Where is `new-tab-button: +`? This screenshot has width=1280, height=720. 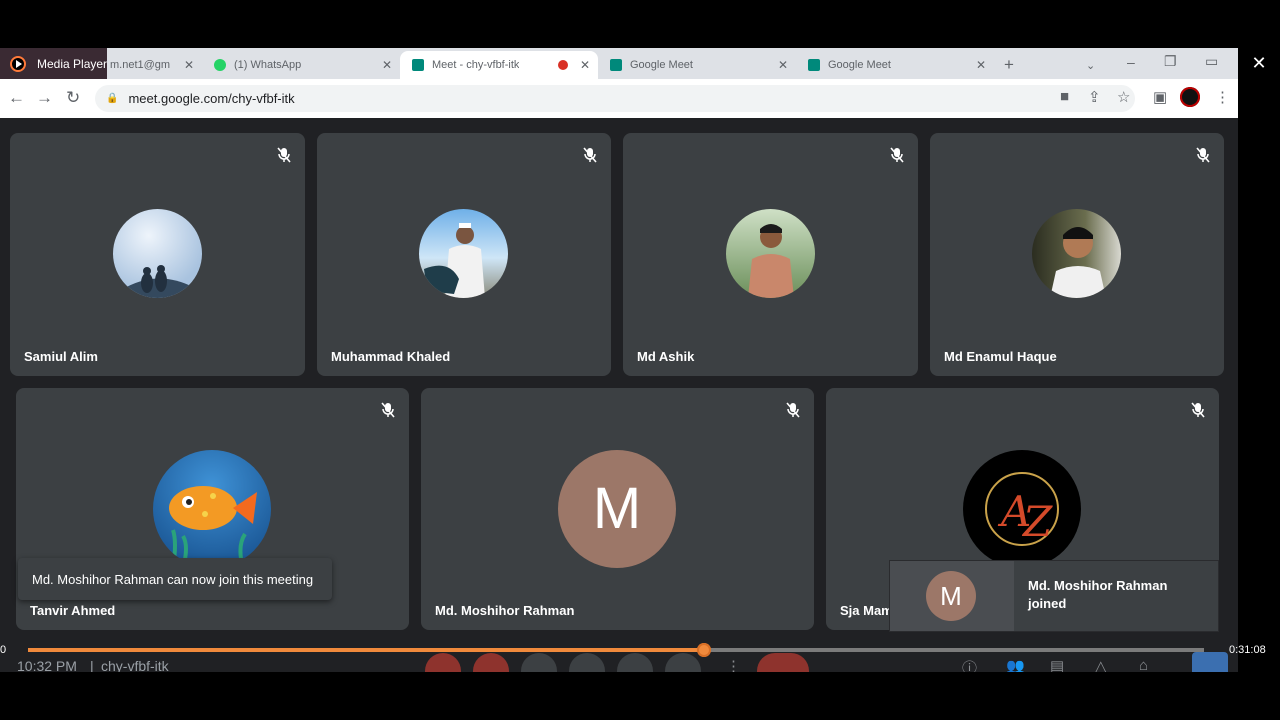 new-tab-button: + is located at coordinates (1014, 65).